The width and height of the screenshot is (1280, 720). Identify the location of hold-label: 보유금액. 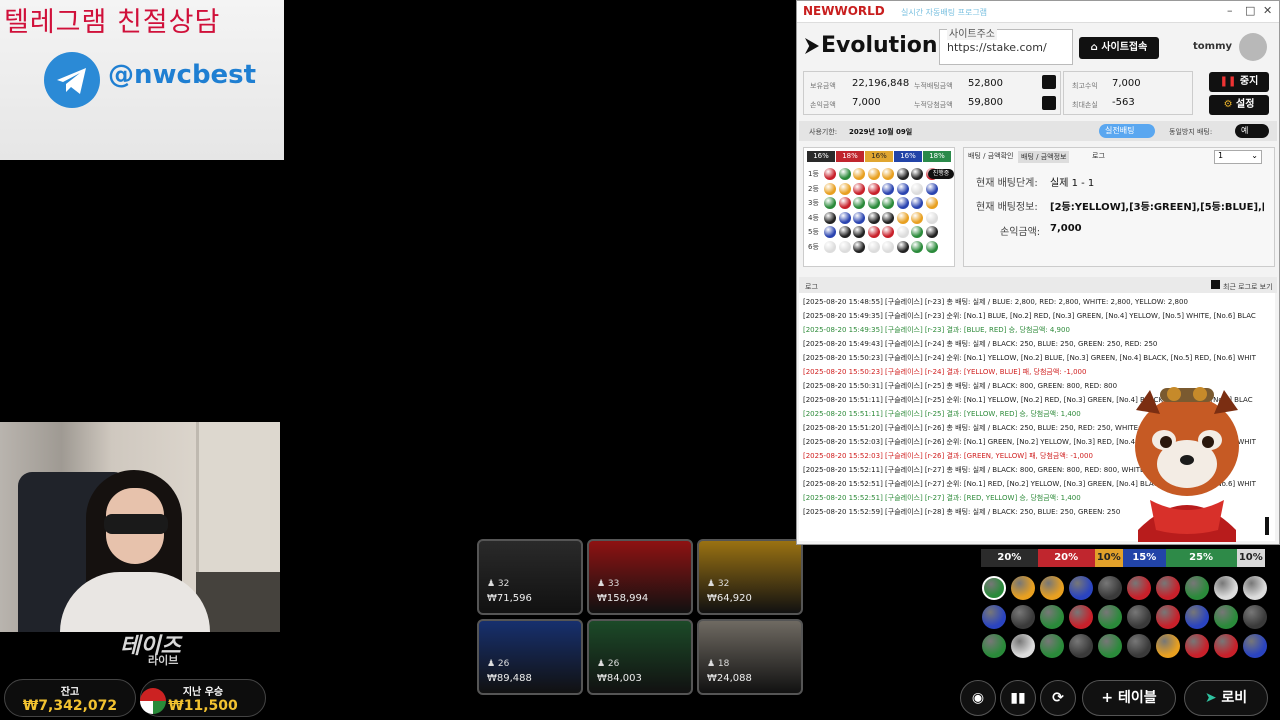
(823, 86).